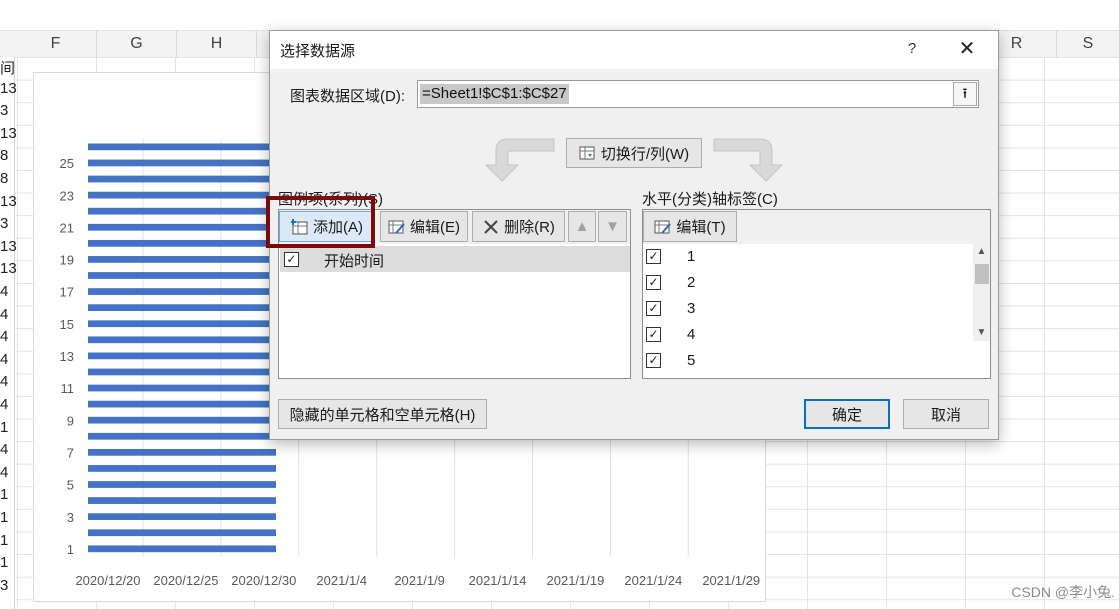 The width and height of the screenshot is (1119, 609). I want to click on add-series-label: 添加(A), so click(338, 227).